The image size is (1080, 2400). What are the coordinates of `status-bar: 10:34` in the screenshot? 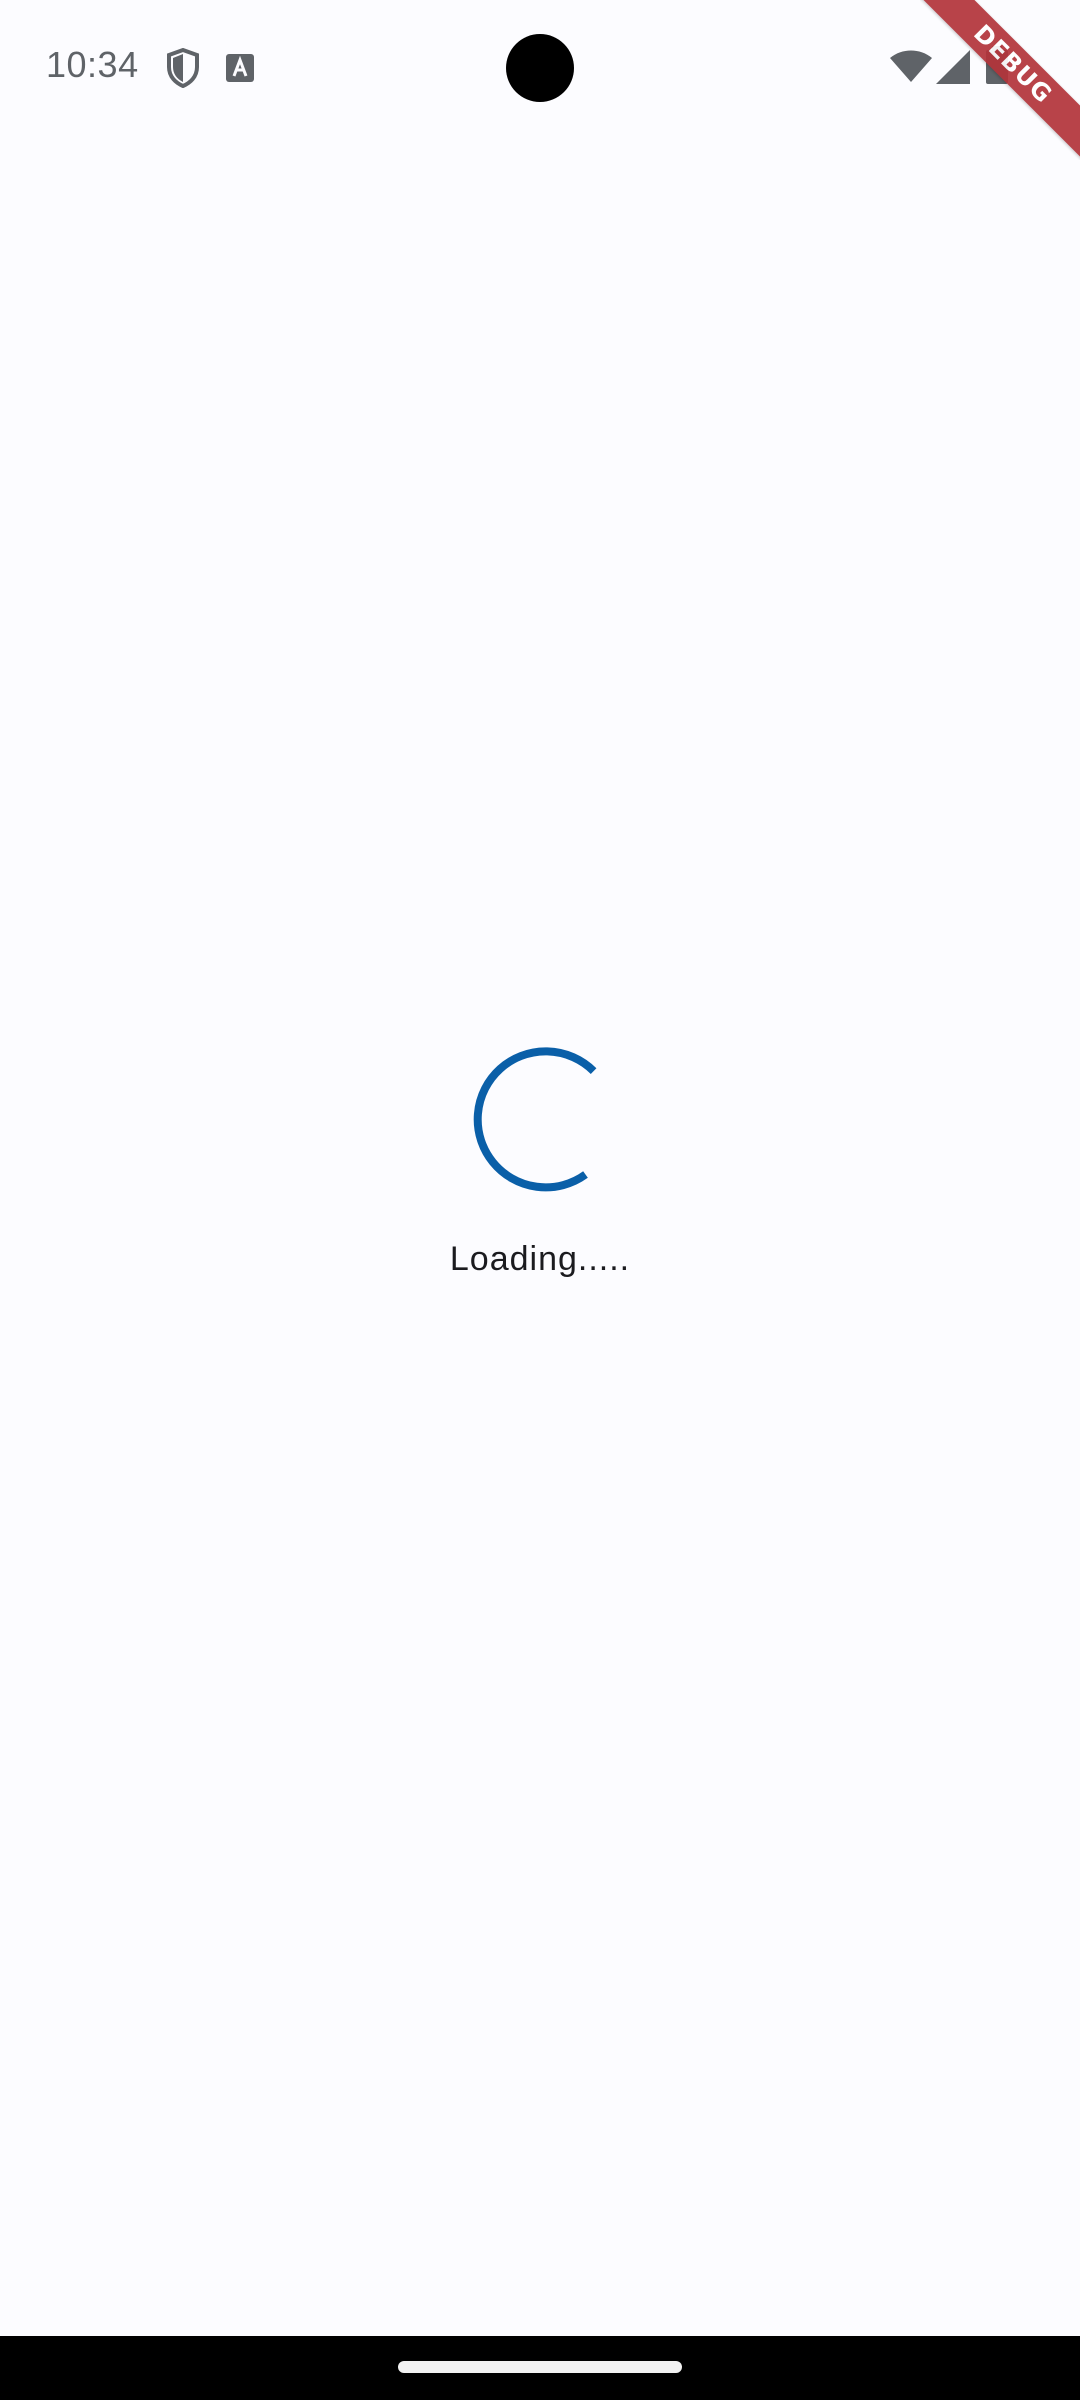 It's located at (540, 68).